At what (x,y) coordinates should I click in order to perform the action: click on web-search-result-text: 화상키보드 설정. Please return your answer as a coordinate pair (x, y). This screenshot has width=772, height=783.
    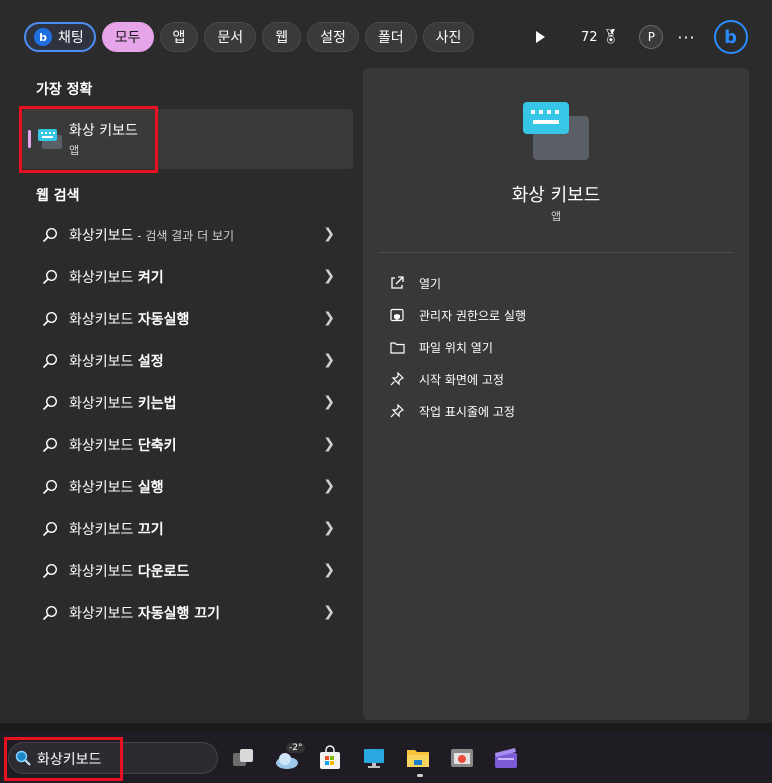
    Looking at the image, I should click on (116, 361).